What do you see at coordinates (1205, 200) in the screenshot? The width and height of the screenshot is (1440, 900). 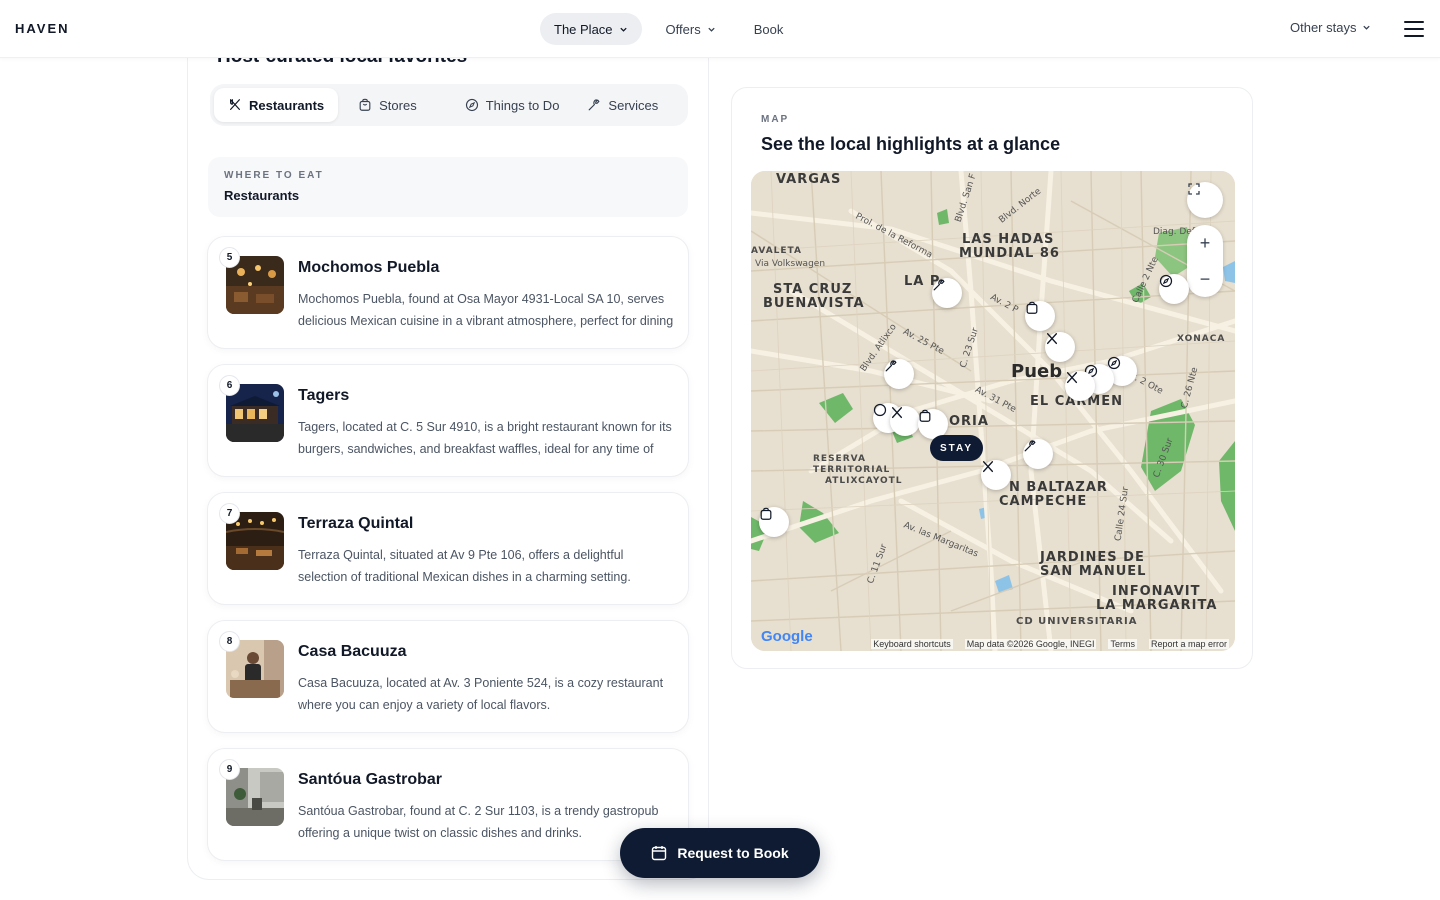 I see `fullscreen-button` at bounding box center [1205, 200].